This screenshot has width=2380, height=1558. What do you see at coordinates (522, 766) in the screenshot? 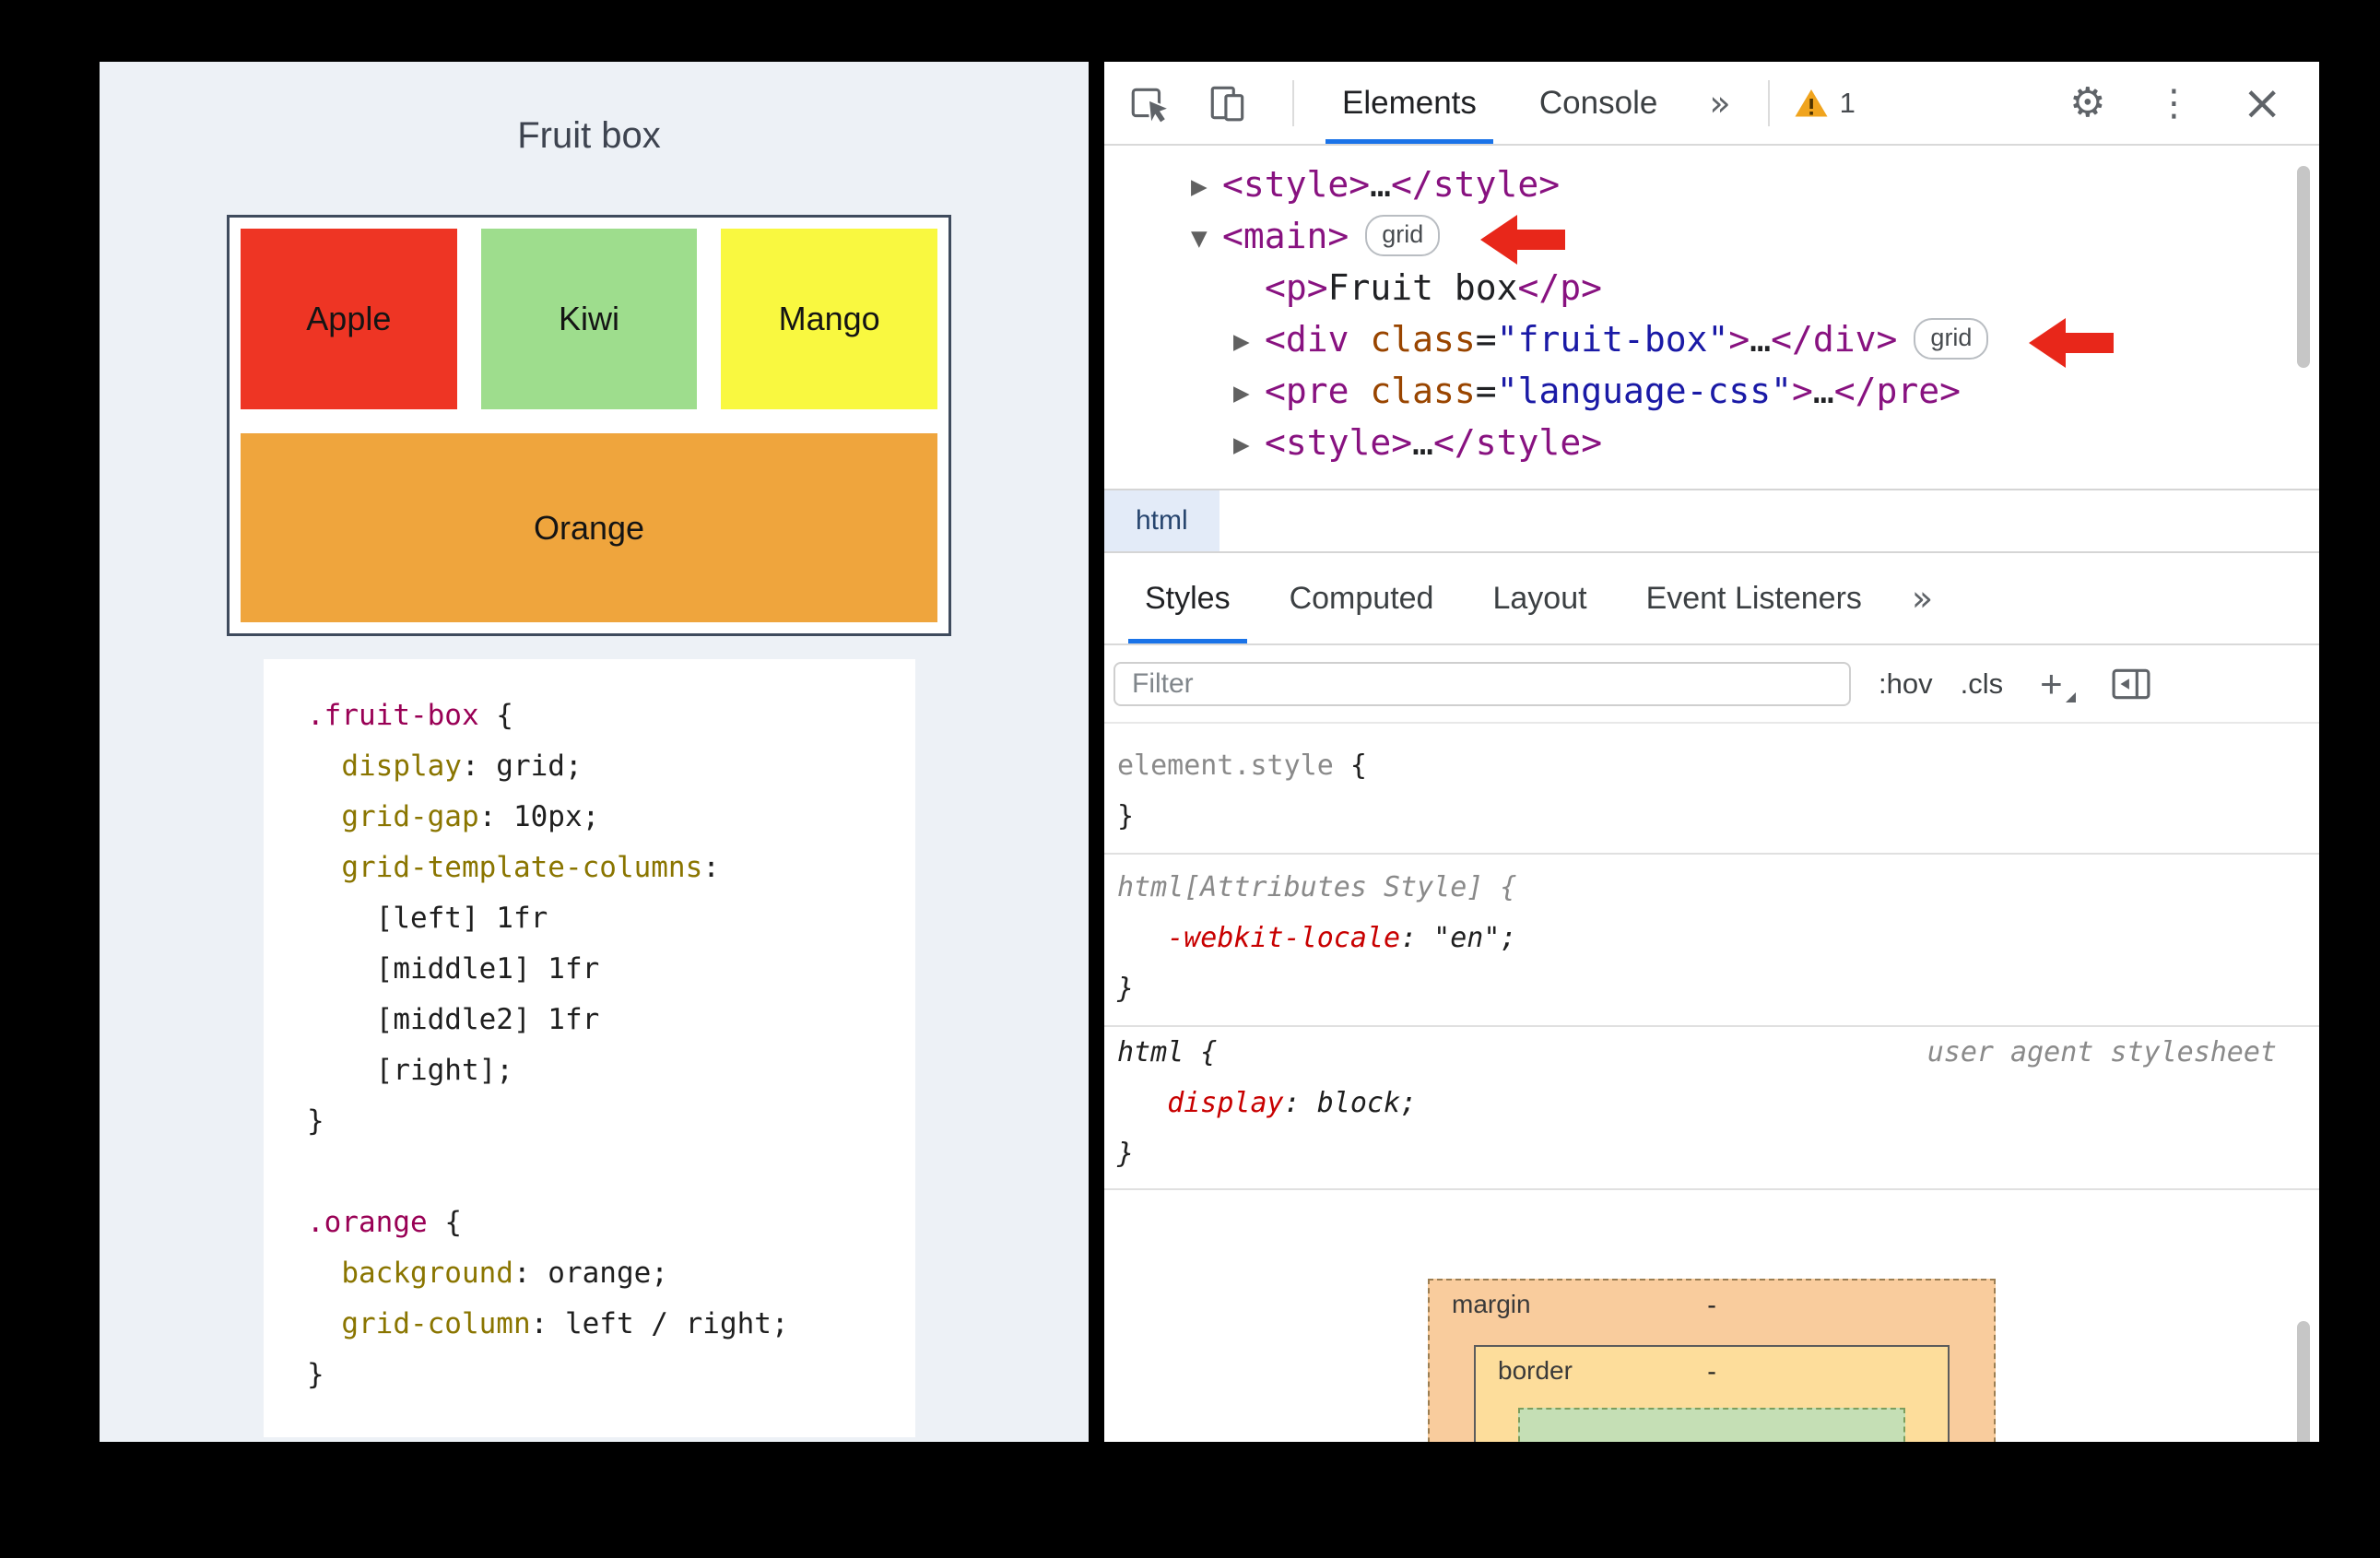
I see `token: : grid;` at bounding box center [522, 766].